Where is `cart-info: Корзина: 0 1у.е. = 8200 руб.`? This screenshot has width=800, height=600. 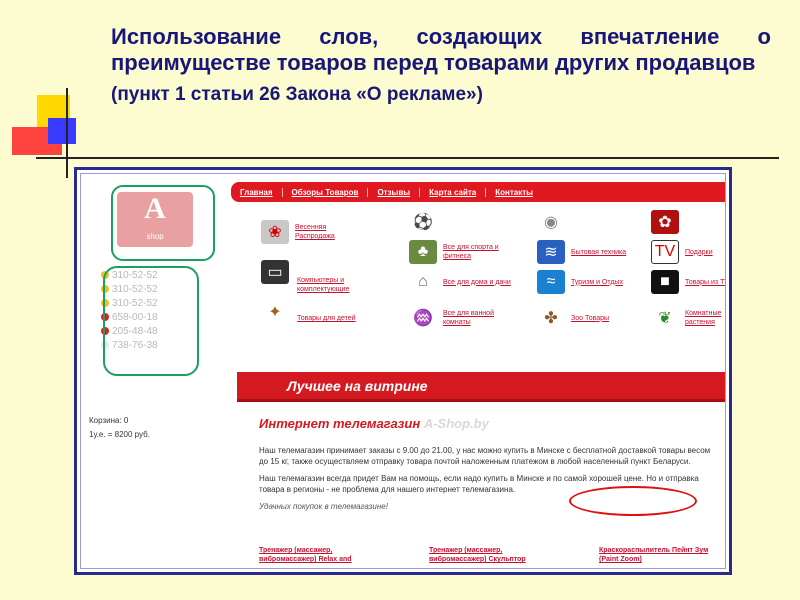 cart-info: Корзина: 0 1у.е. = 8200 руб. is located at coordinates (119, 428).